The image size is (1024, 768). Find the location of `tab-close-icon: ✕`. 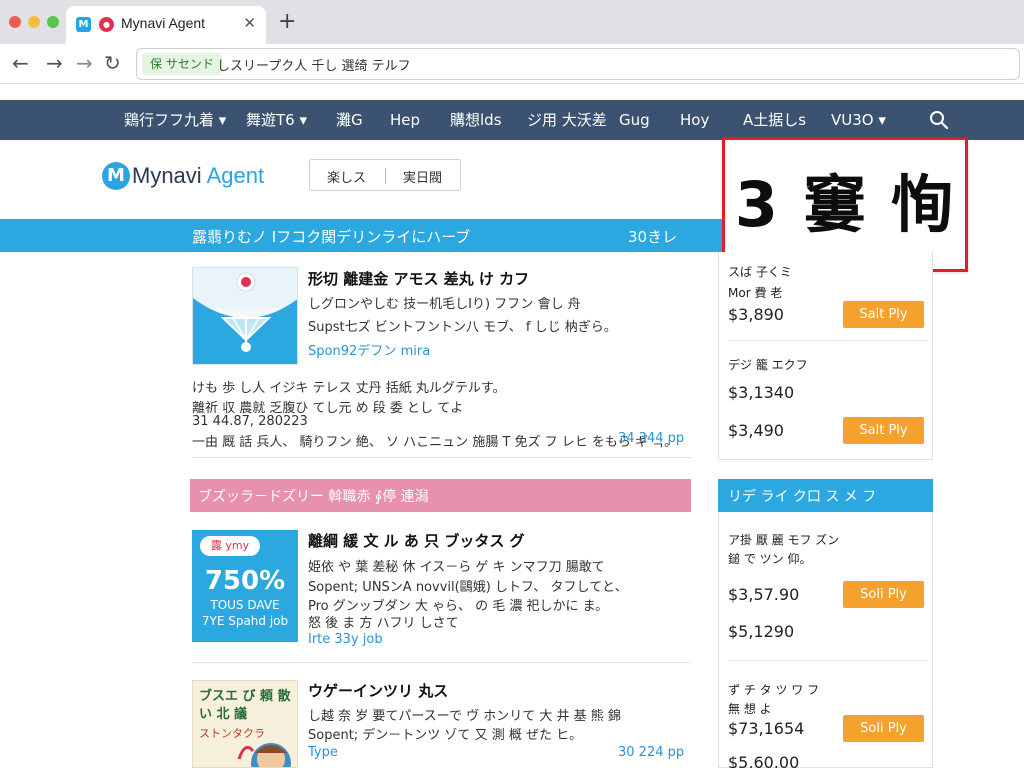

tab-close-icon: ✕ is located at coordinates (249, 23).